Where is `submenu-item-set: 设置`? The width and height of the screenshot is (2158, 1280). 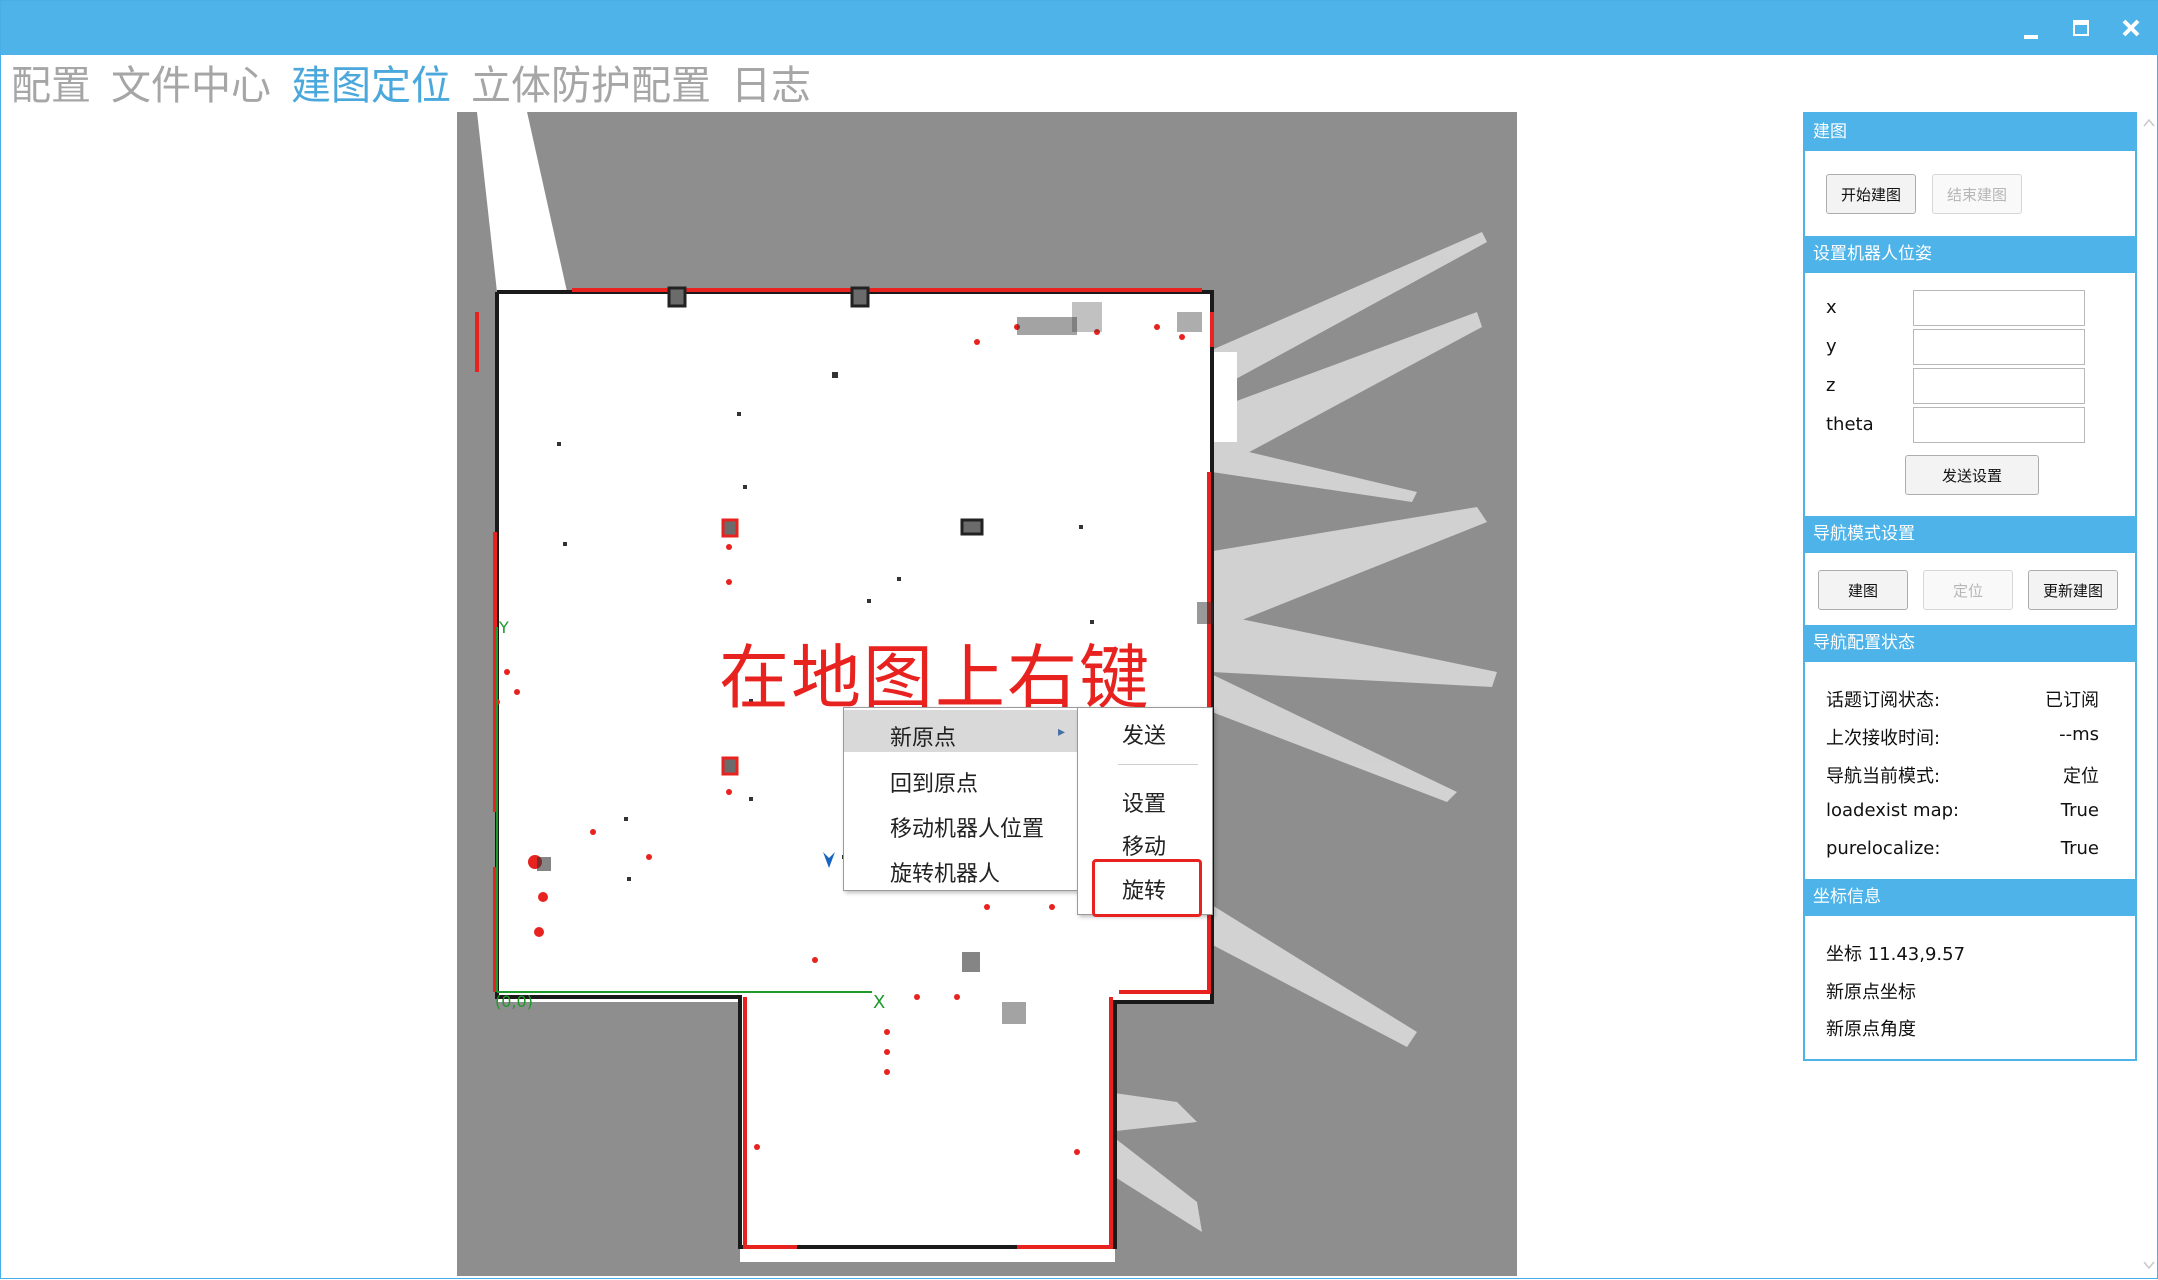 submenu-item-set: 设置 is located at coordinates (1144, 802).